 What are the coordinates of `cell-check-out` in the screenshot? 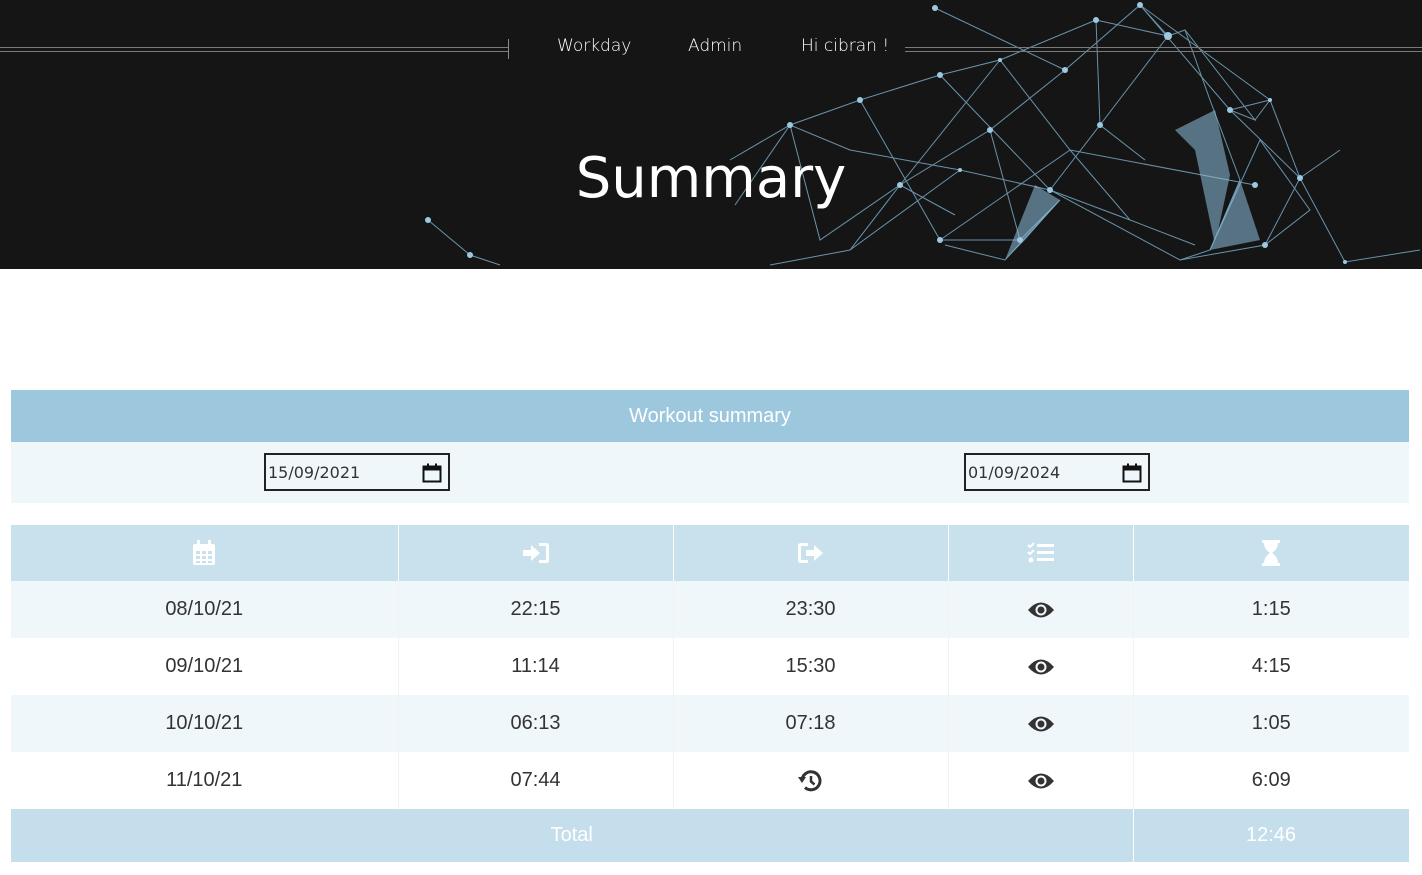 It's located at (811, 780).